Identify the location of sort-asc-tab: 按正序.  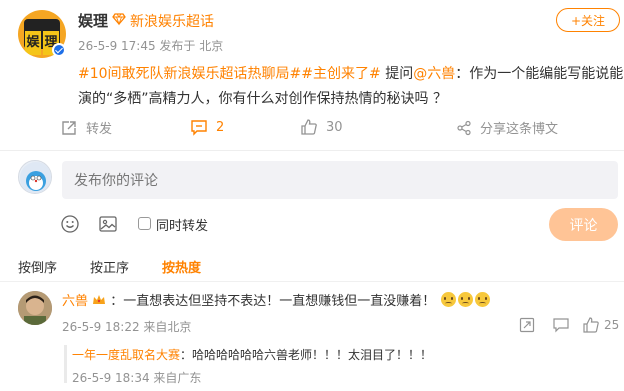
(109, 266).